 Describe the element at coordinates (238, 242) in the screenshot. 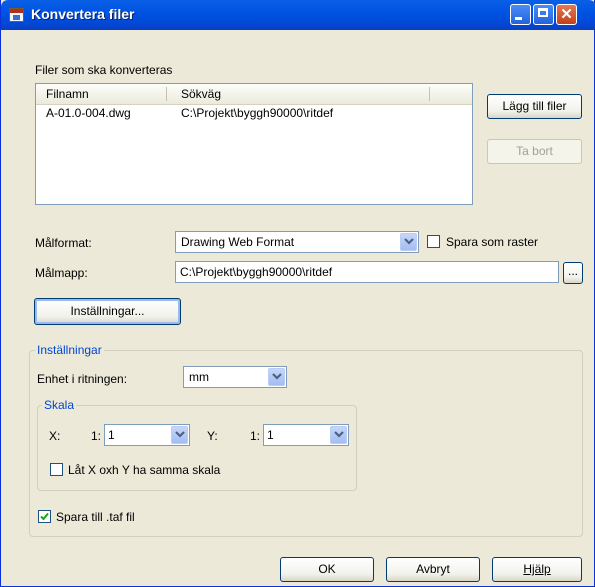

I see `target-format-value: Drawing Web Format` at that location.